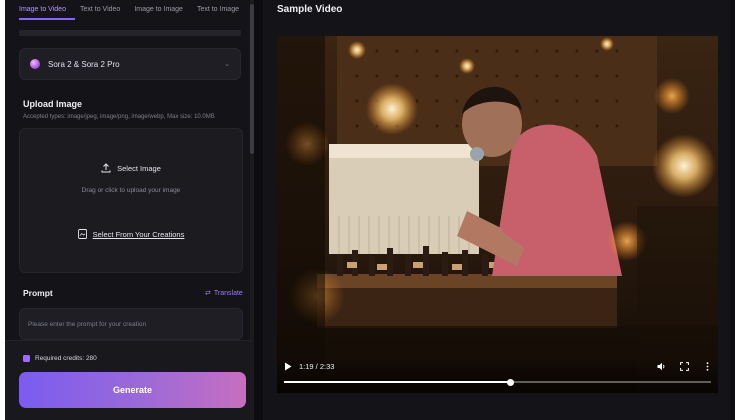 This screenshot has height=420, width=740. Describe the element at coordinates (26, 358) in the screenshot. I see `credit-icon` at that location.